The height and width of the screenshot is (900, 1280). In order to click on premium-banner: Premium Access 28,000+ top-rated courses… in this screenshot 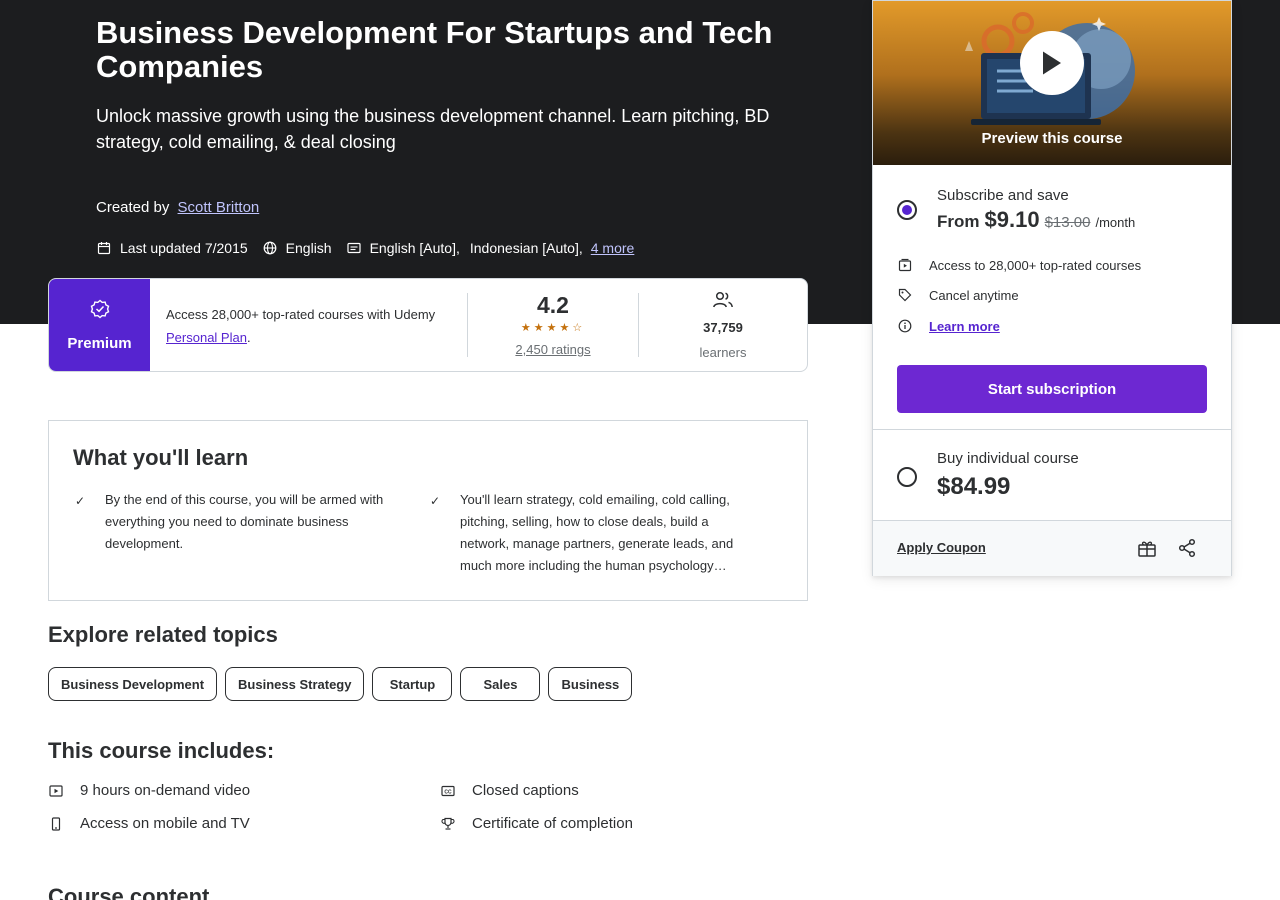, I will do `click(428, 325)`.